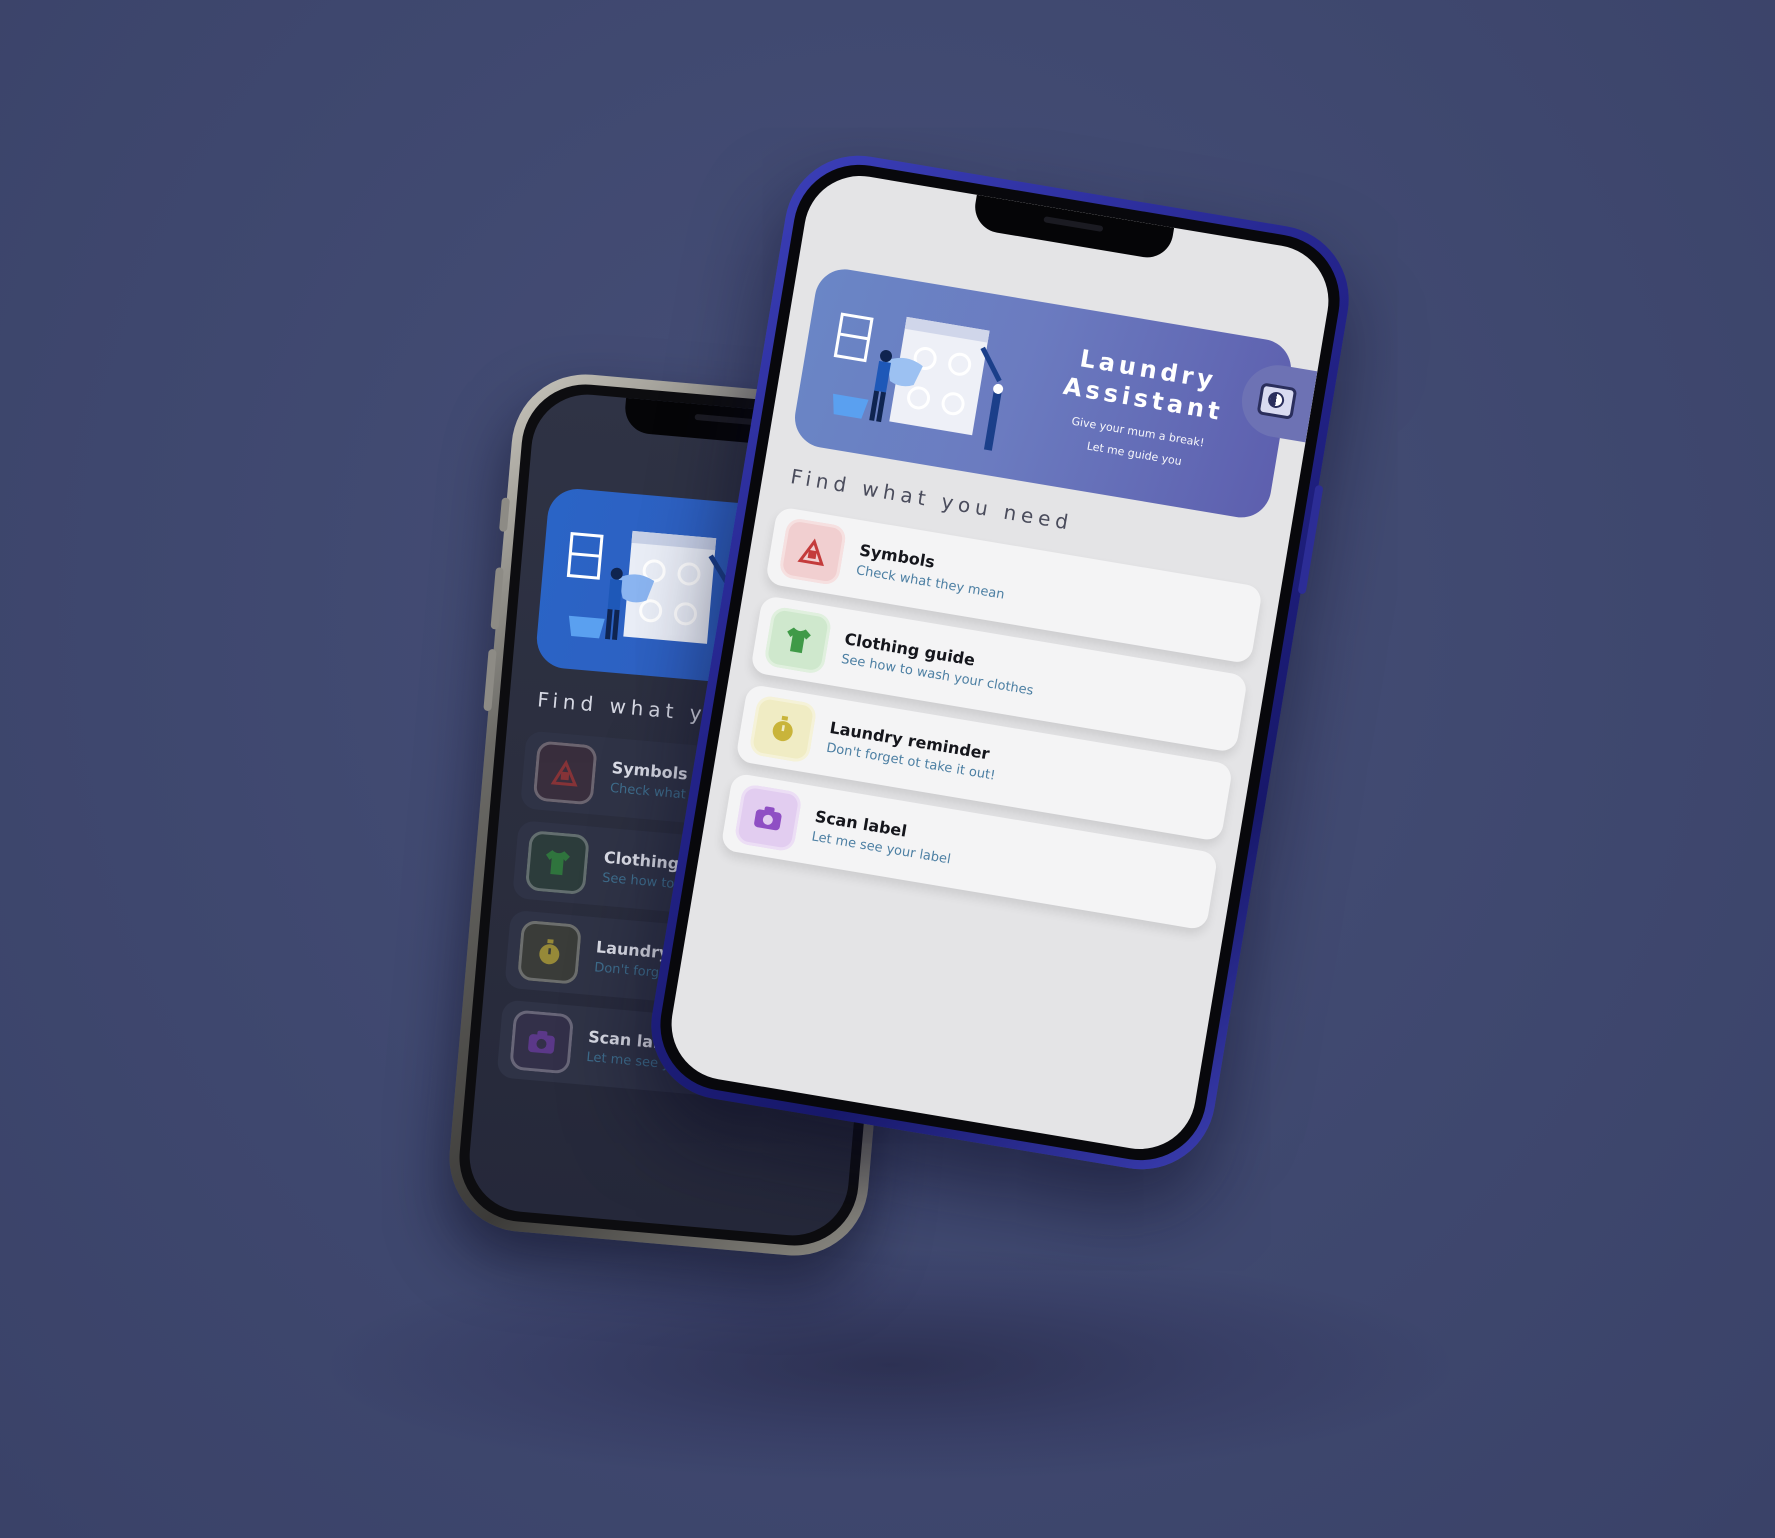 This screenshot has width=1775, height=1538. Describe the element at coordinates (504, 514) in the screenshot. I see `mute-switch` at that location.